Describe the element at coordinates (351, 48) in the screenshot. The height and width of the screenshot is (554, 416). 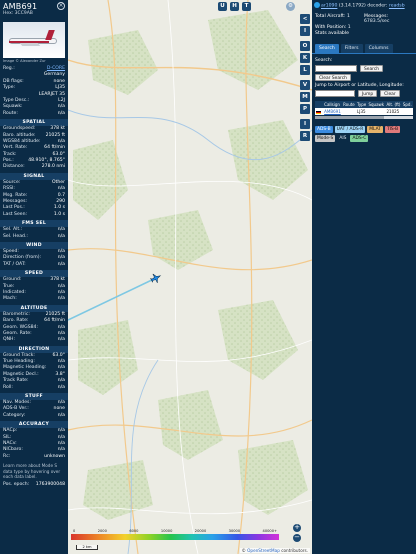
I see `tab-filters: Filters` at that location.